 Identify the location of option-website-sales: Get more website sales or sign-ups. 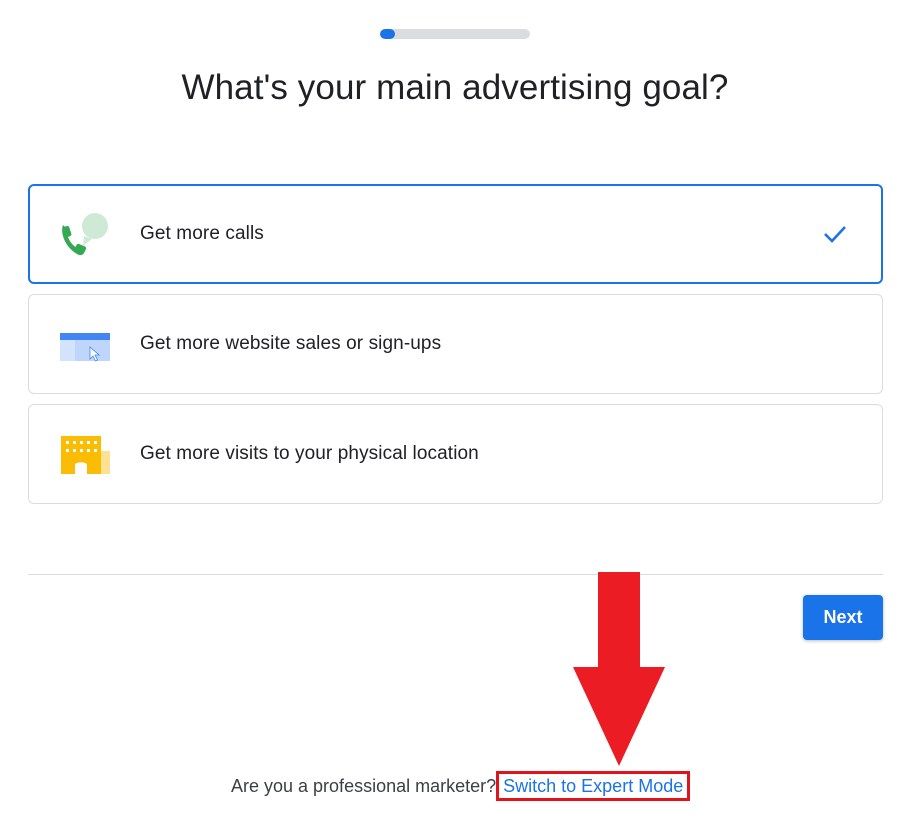
(455, 344).